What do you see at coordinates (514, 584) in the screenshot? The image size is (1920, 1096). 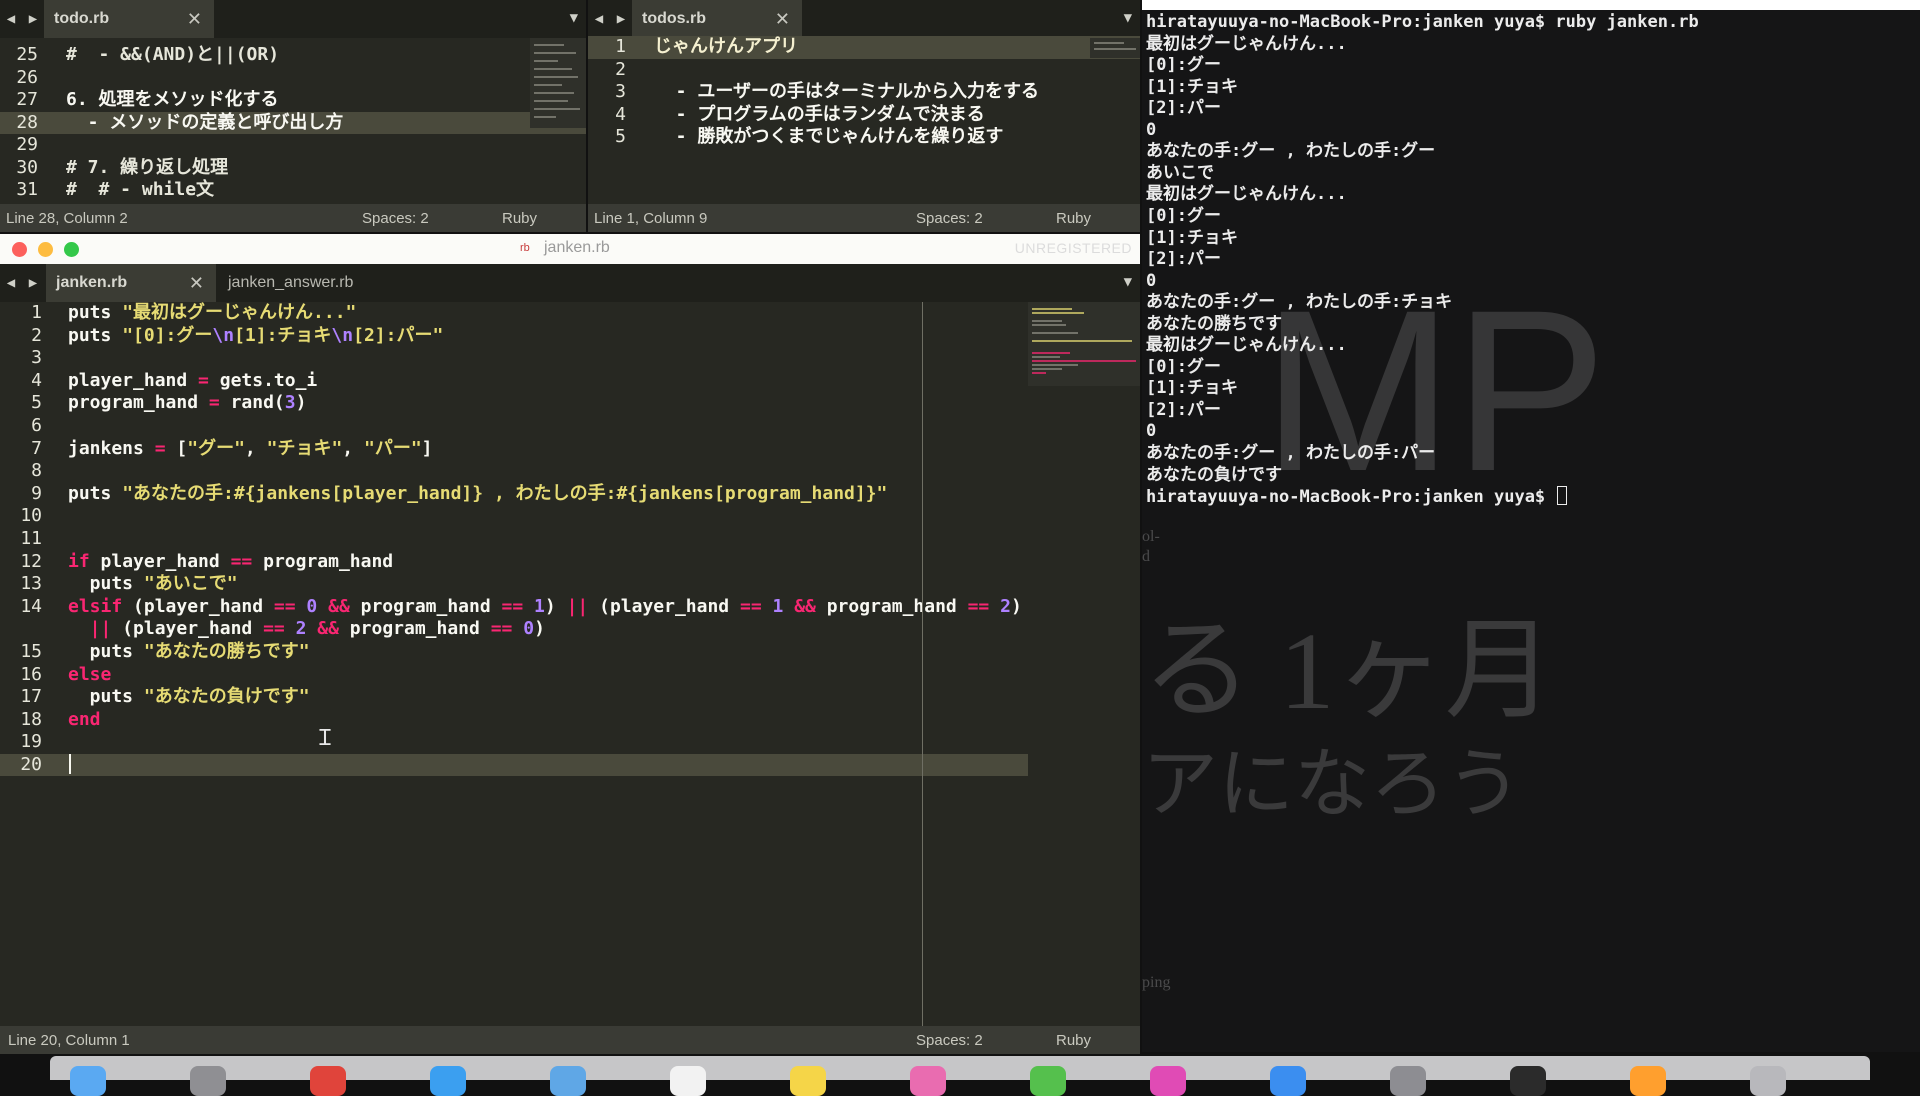 I see `code-line: 13 puts "あいこで"` at bounding box center [514, 584].